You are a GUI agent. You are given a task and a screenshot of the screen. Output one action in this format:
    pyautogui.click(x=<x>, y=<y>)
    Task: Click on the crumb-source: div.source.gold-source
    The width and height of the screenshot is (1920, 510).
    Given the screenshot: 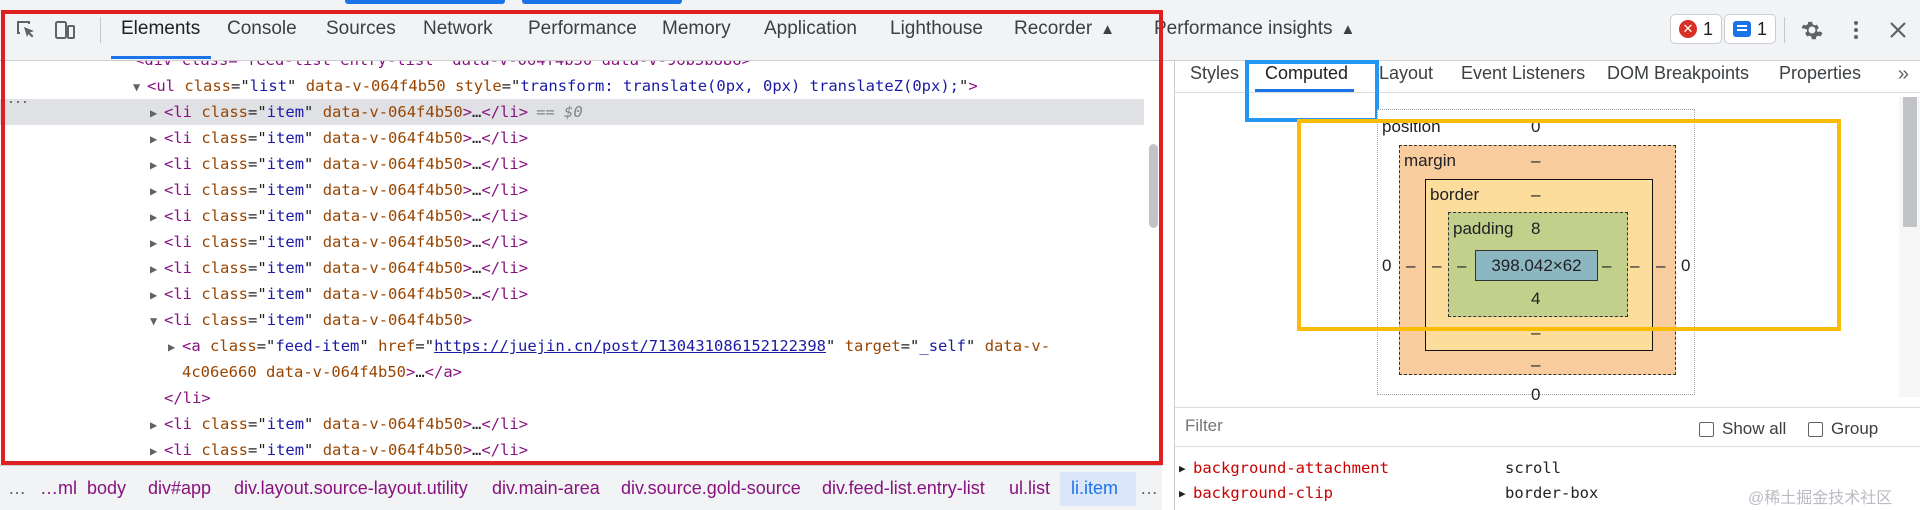 What is the action you would take?
    pyautogui.click(x=711, y=488)
    